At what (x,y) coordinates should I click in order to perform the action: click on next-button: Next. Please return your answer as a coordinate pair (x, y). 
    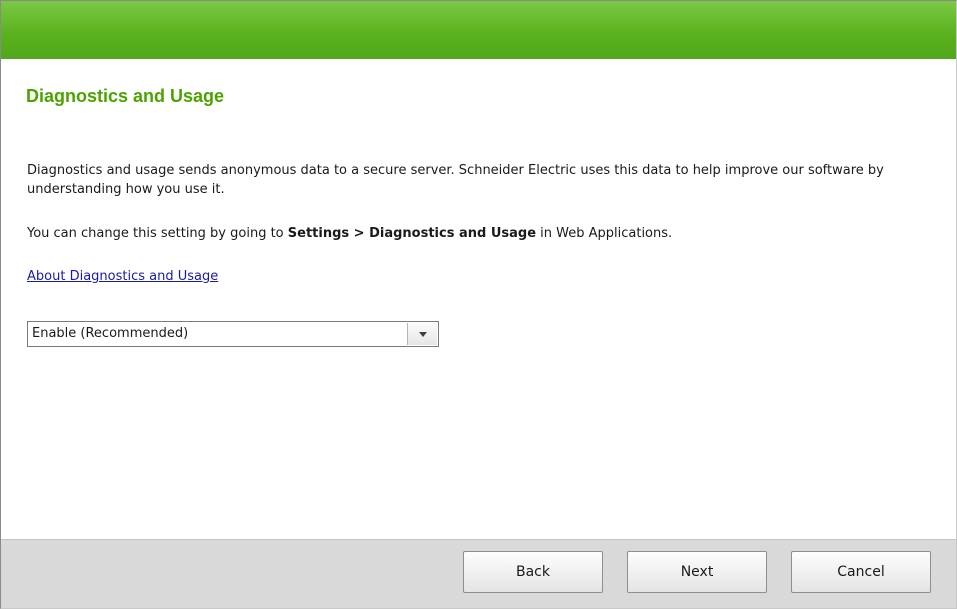
    Looking at the image, I should click on (697, 572).